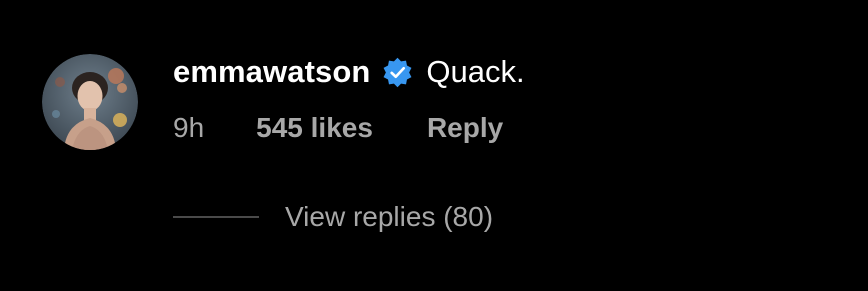 Image resolution: width=868 pixels, height=291 pixels. What do you see at coordinates (314, 128) in the screenshot?
I see `likes-count-link: 545 likes` at bounding box center [314, 128].